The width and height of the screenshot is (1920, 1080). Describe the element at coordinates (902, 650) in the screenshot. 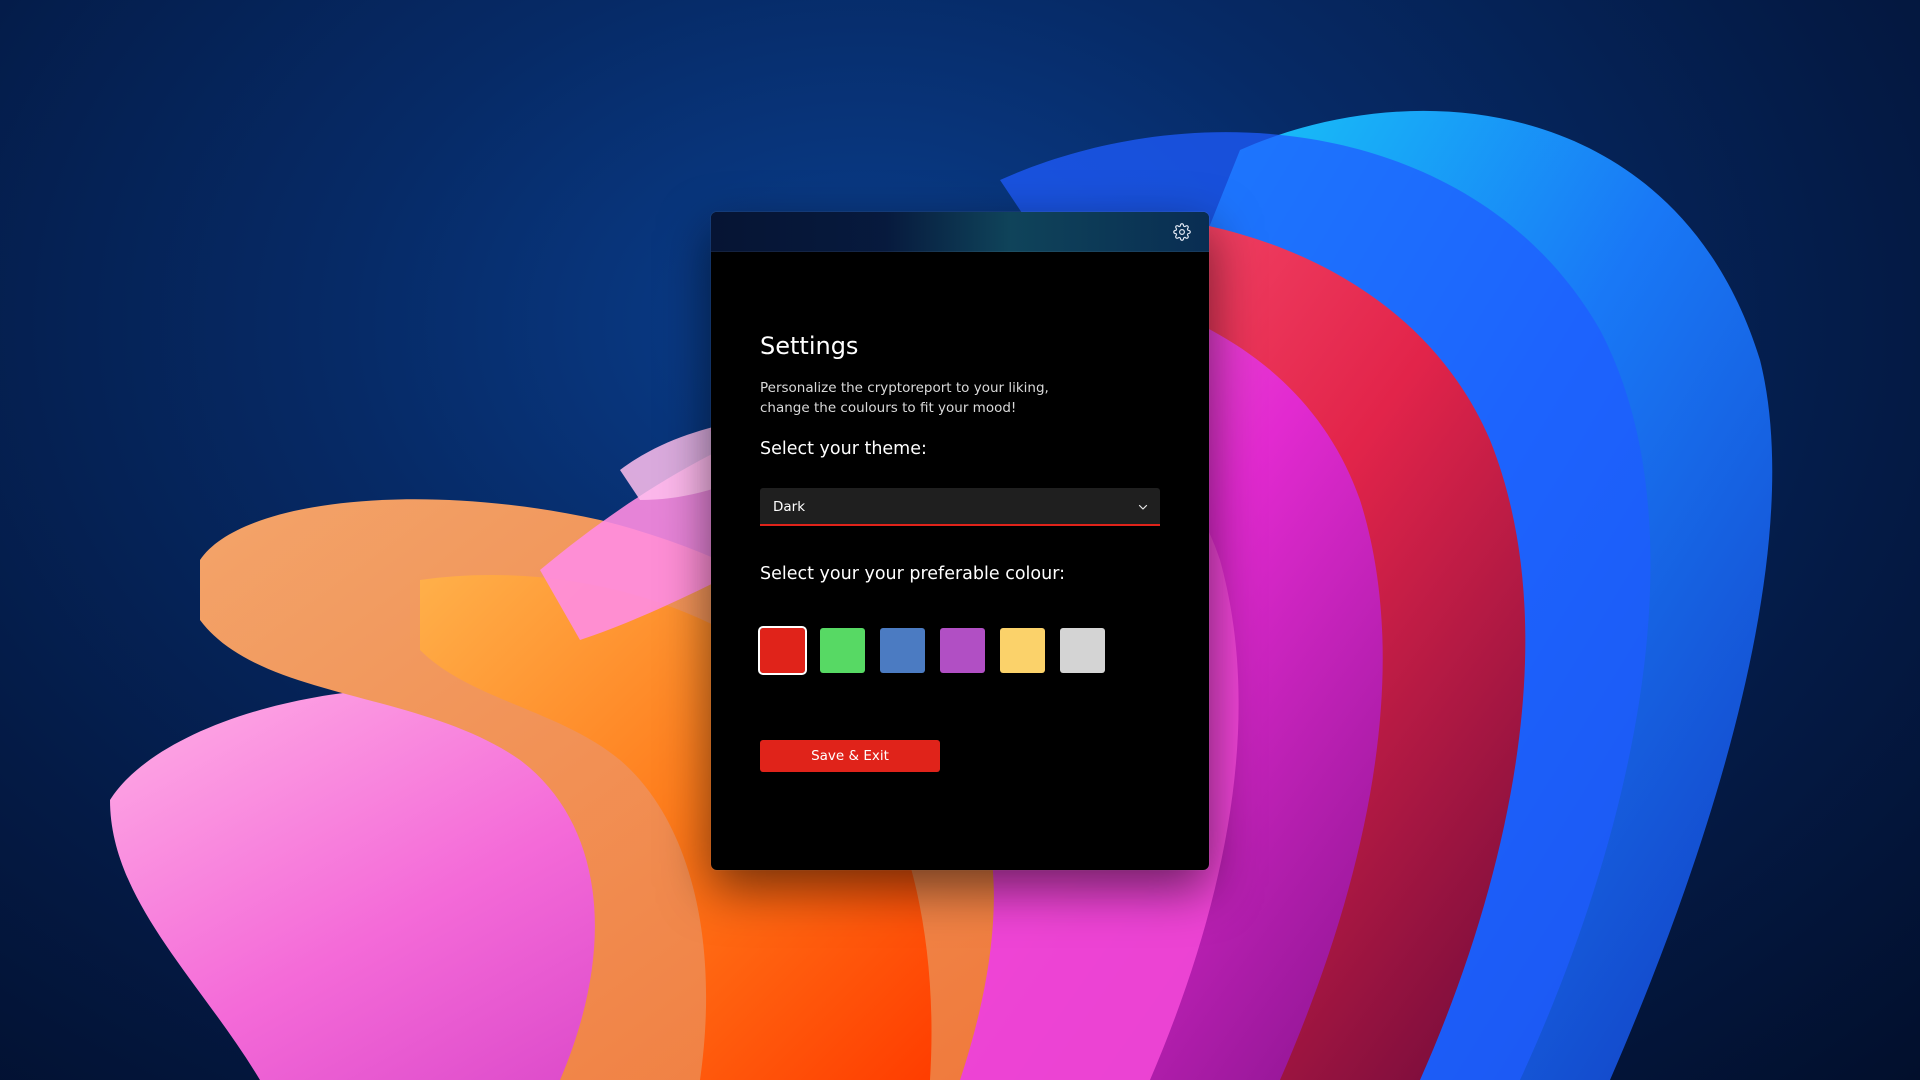

I see `swatch-blue` at that location.